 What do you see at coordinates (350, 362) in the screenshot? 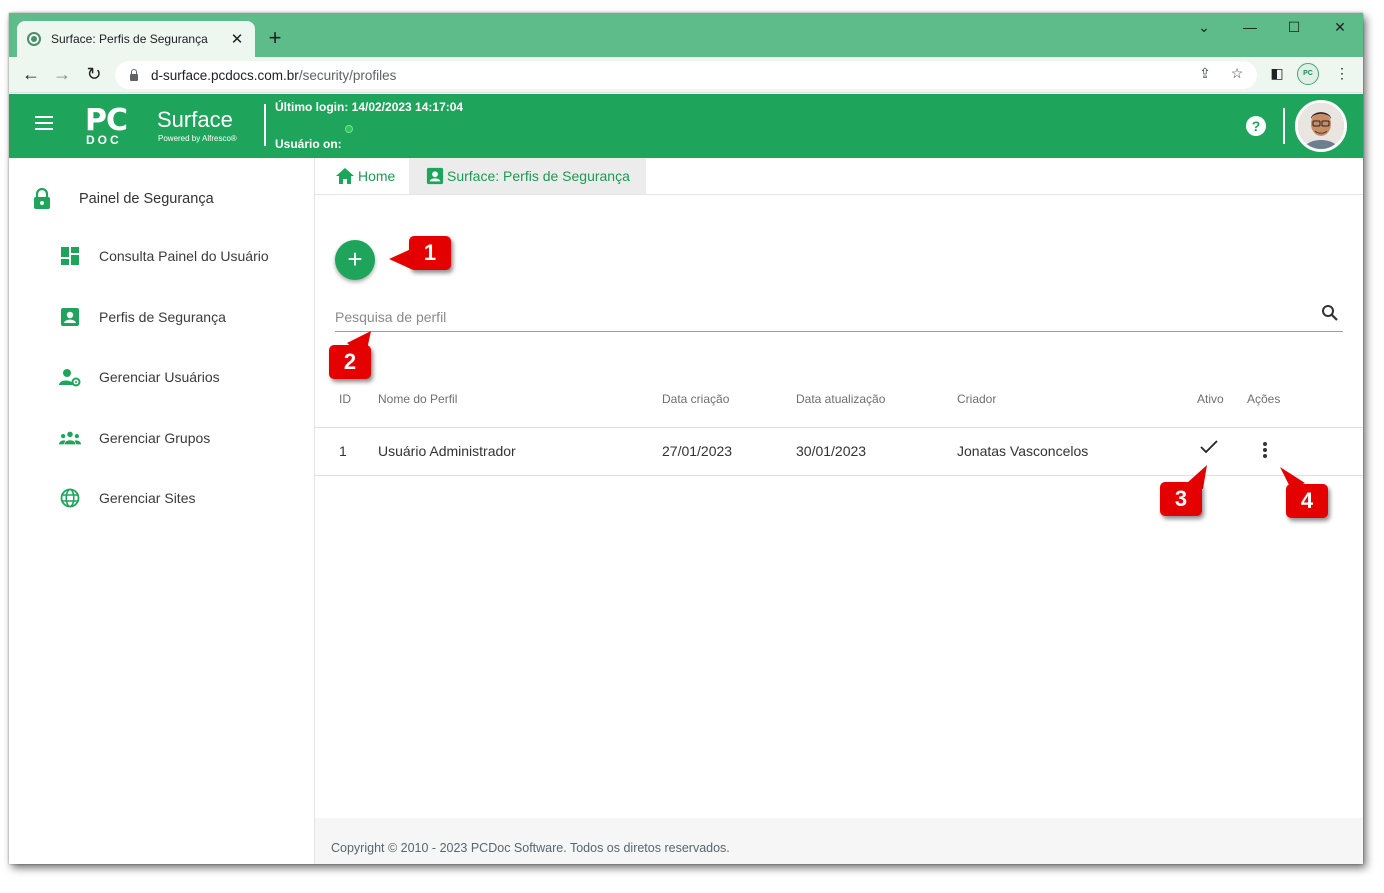
I see `callout-2: 2` at bounding box center [350, 362].